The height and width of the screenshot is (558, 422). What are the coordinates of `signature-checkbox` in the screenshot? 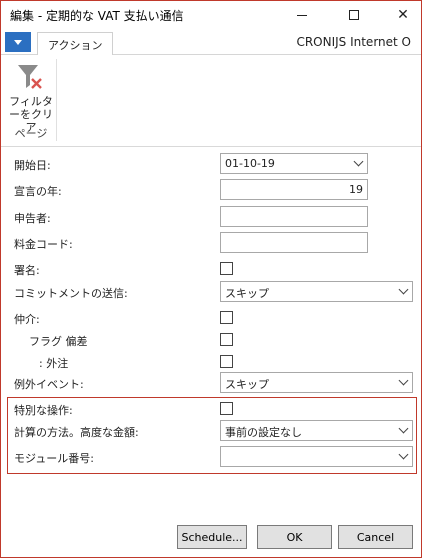 It's located at (226, 268).